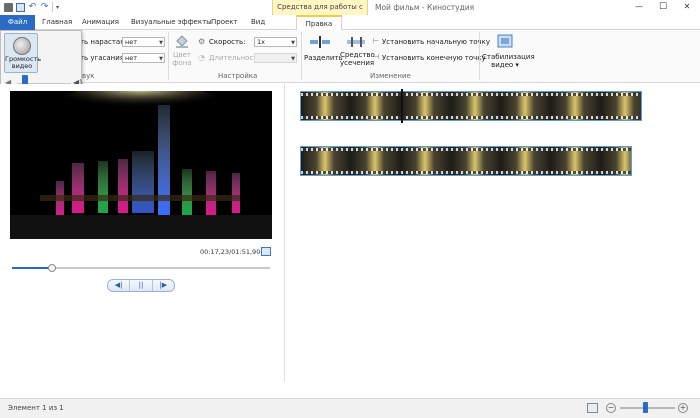  I want to click on thumbnail-size-icon, so click(592, 408).